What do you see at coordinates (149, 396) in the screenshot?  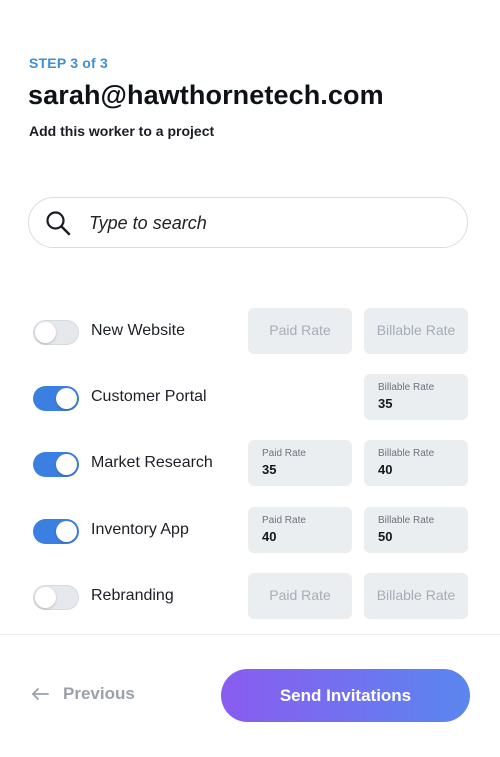 I see `project-name: Customer Portal` at bounding box center [149, 396].